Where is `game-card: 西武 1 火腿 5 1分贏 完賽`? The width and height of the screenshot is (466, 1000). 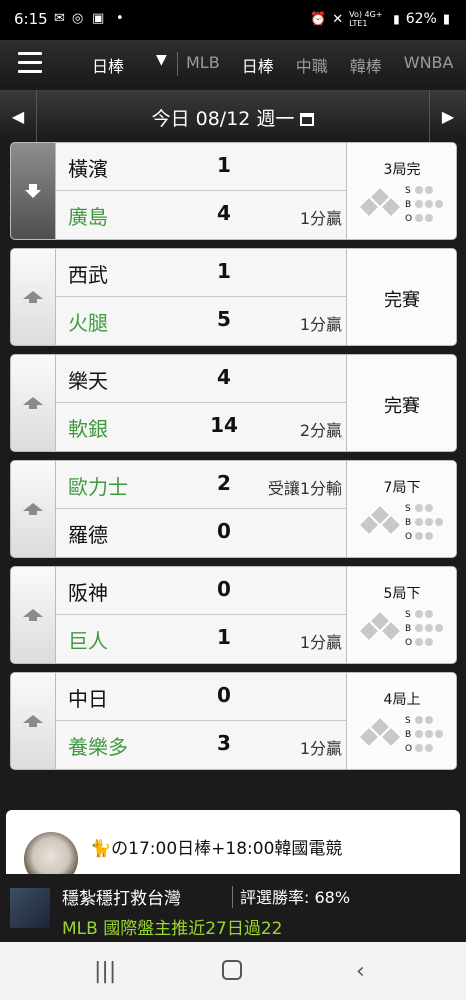 game-card: 西武 1 火腿 5 1分贏 完賽 is located at coordinates (233, 297).